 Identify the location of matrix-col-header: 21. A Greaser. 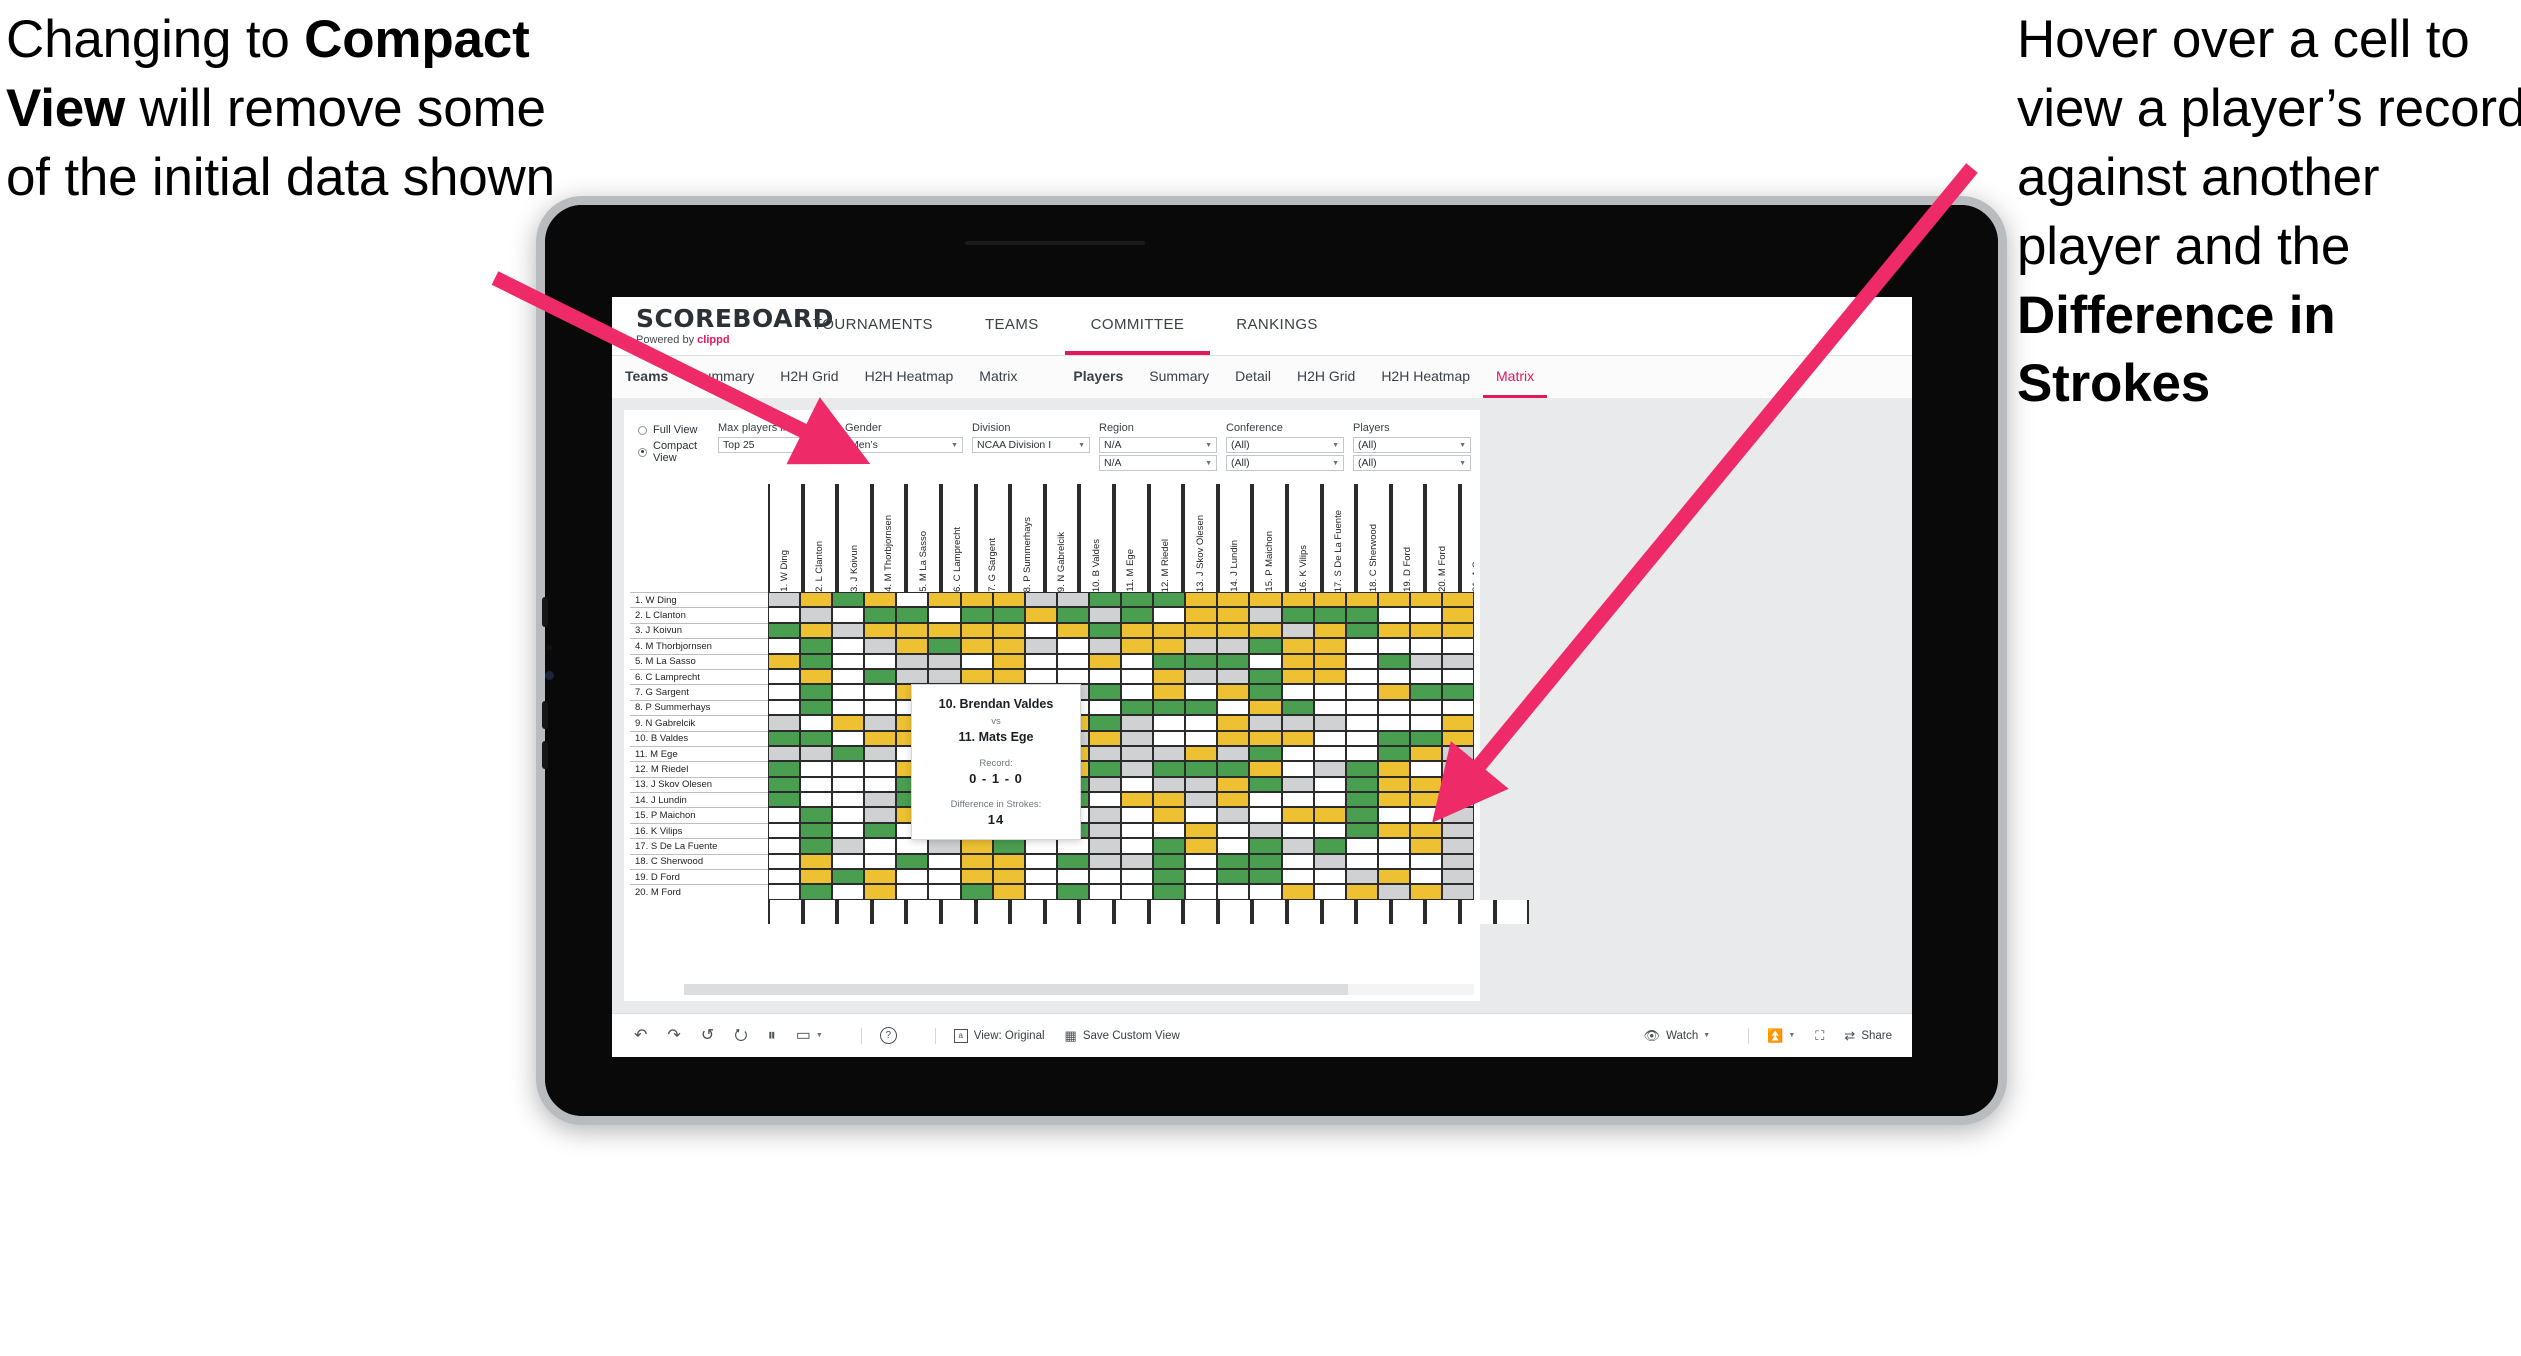
(1467, 538).